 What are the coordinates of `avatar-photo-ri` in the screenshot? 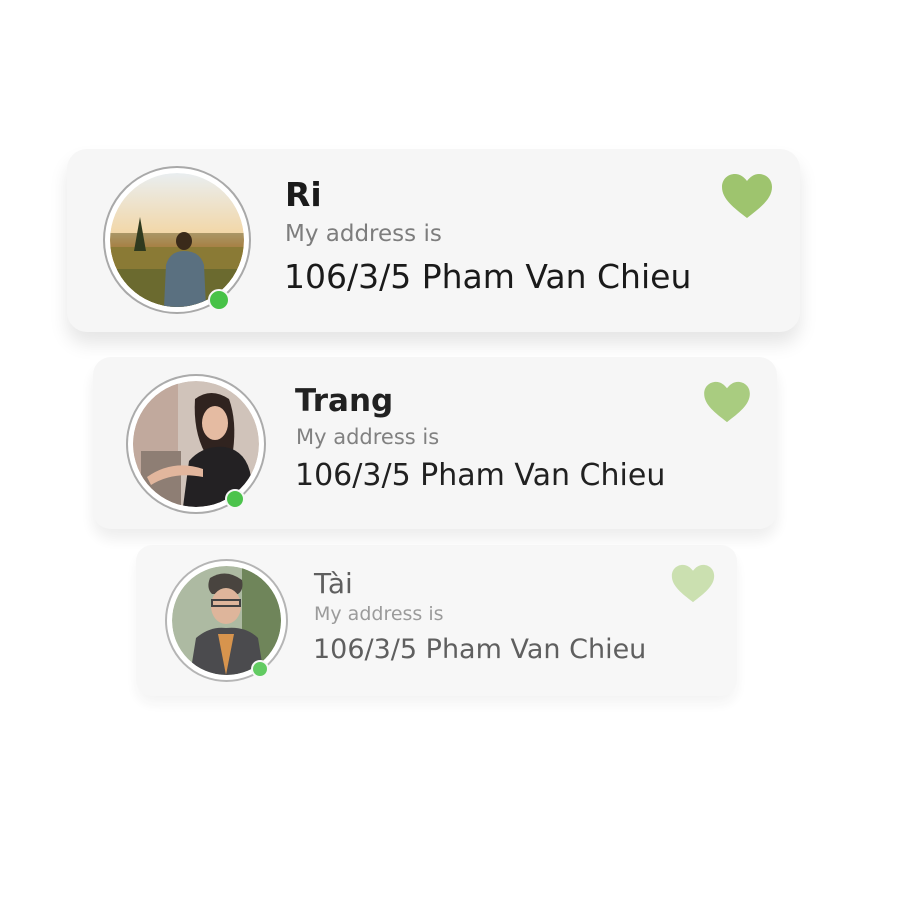 It's located at (177, 240).